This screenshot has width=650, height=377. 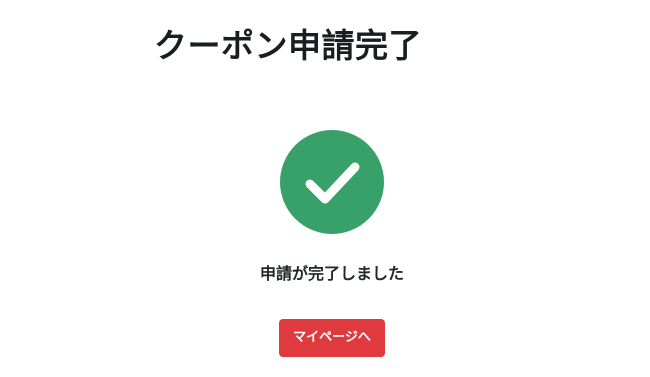 What do you see at coordinates (288, 45) in the screenshot?
I see `page-title: クーポン申請完了` at bounding box center [288, 45].